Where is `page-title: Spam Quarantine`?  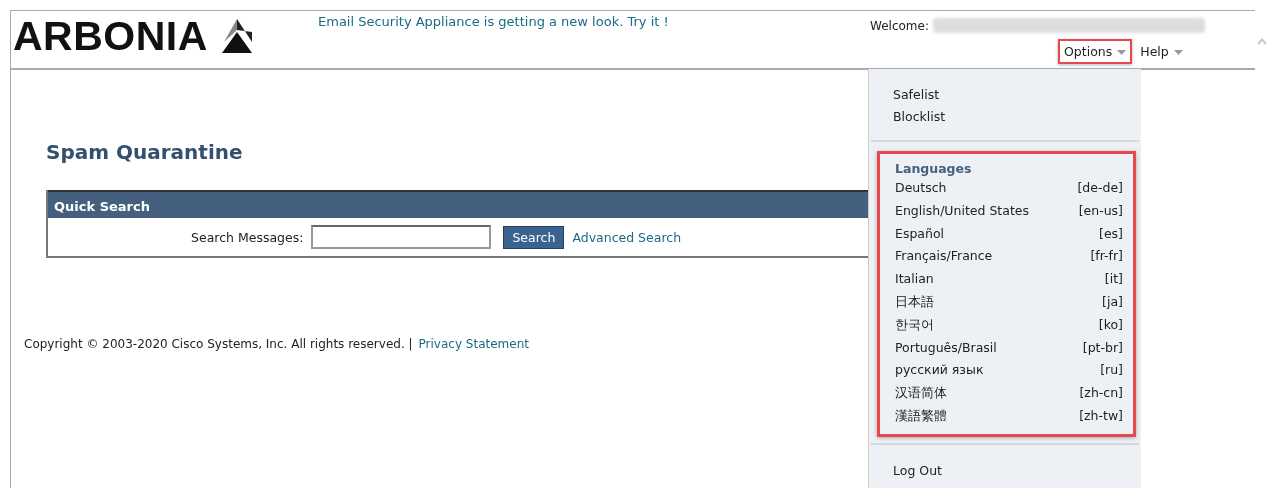 page-title: Spam Quarantine is located at coordinates (145, 152).